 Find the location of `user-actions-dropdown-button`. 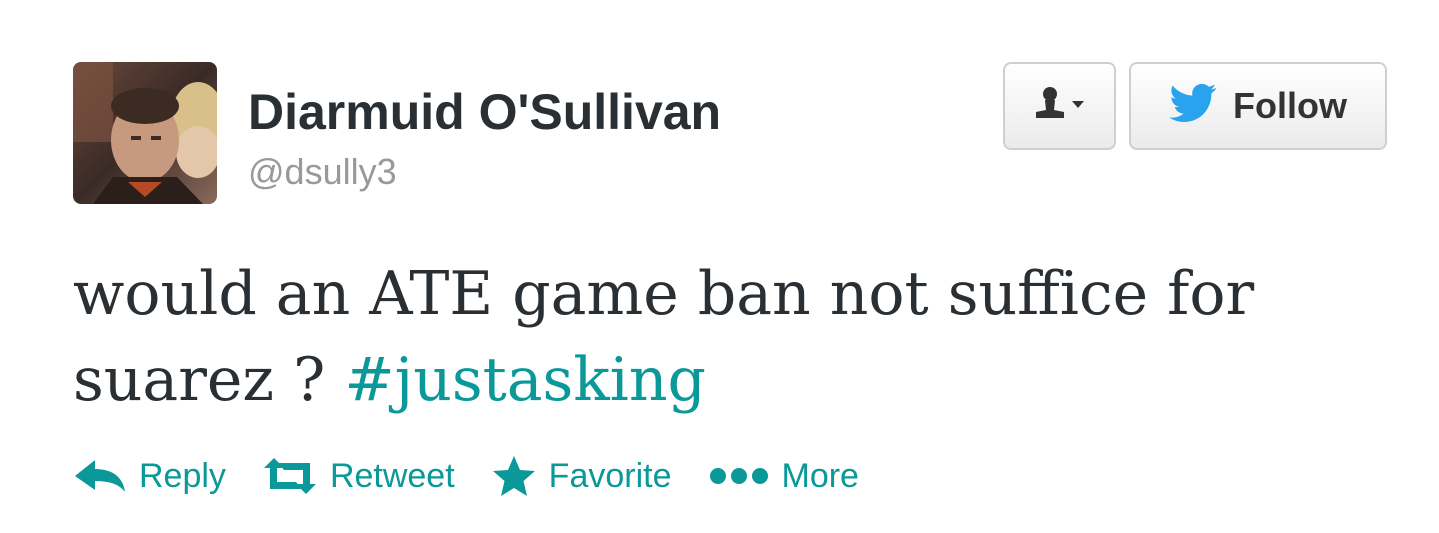

user-actions-dropdown-button is located at coordinates (1059, 106).